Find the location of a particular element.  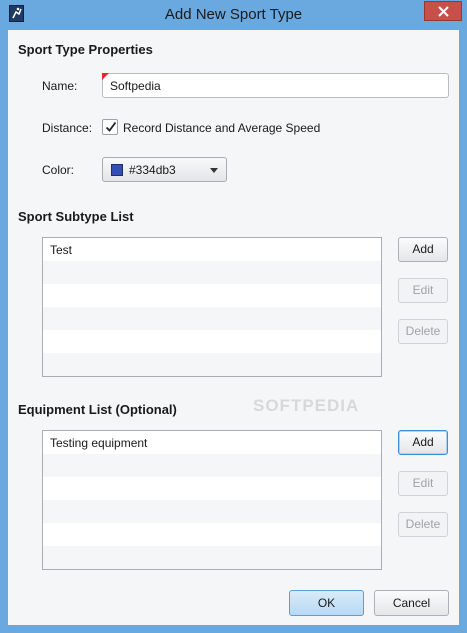

subtype-section-title: Sport Subtype List is located at coordinates (76, 216).